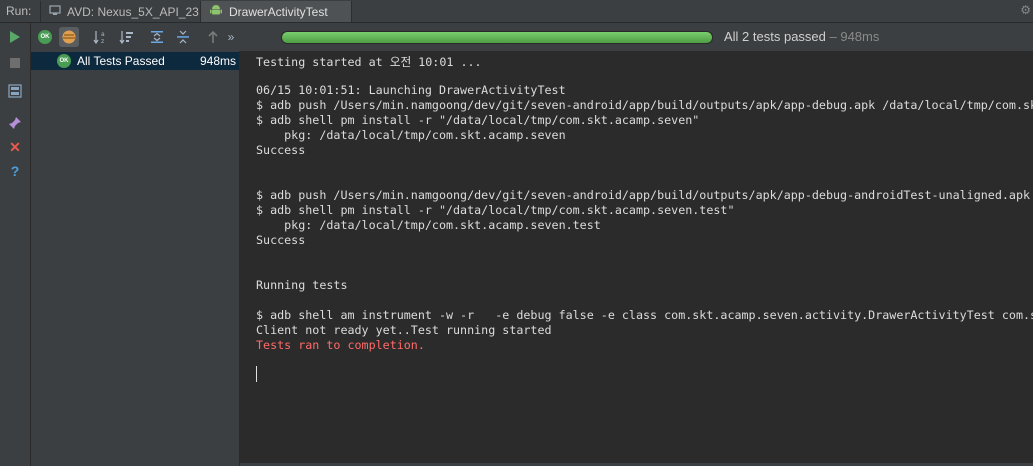 The height and width of the screenshot is (466, 1033). What do you see at coordinates (183, 37) in the screenshot?
I see `collapse-all-icon` at bounding box center [183, 37].